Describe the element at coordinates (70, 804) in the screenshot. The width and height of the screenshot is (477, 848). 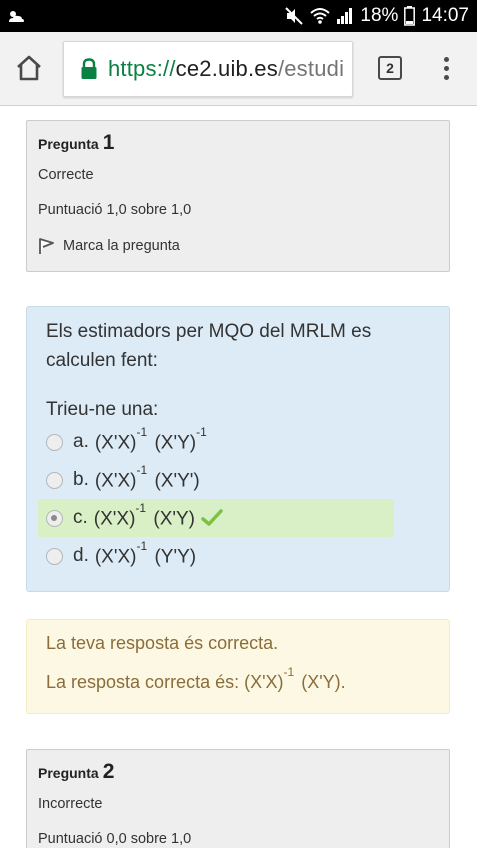
I see `question-state: Incorrecte` at that location.